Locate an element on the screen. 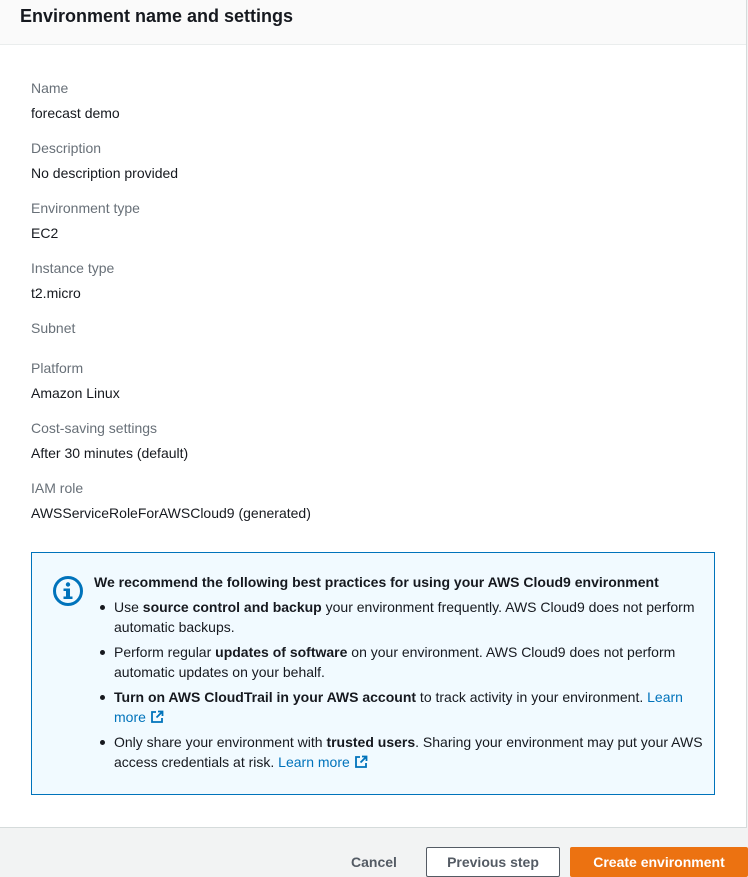 This screenshot has height=877, width=748. field-value: EC2 is located at coordinates (45, 233).